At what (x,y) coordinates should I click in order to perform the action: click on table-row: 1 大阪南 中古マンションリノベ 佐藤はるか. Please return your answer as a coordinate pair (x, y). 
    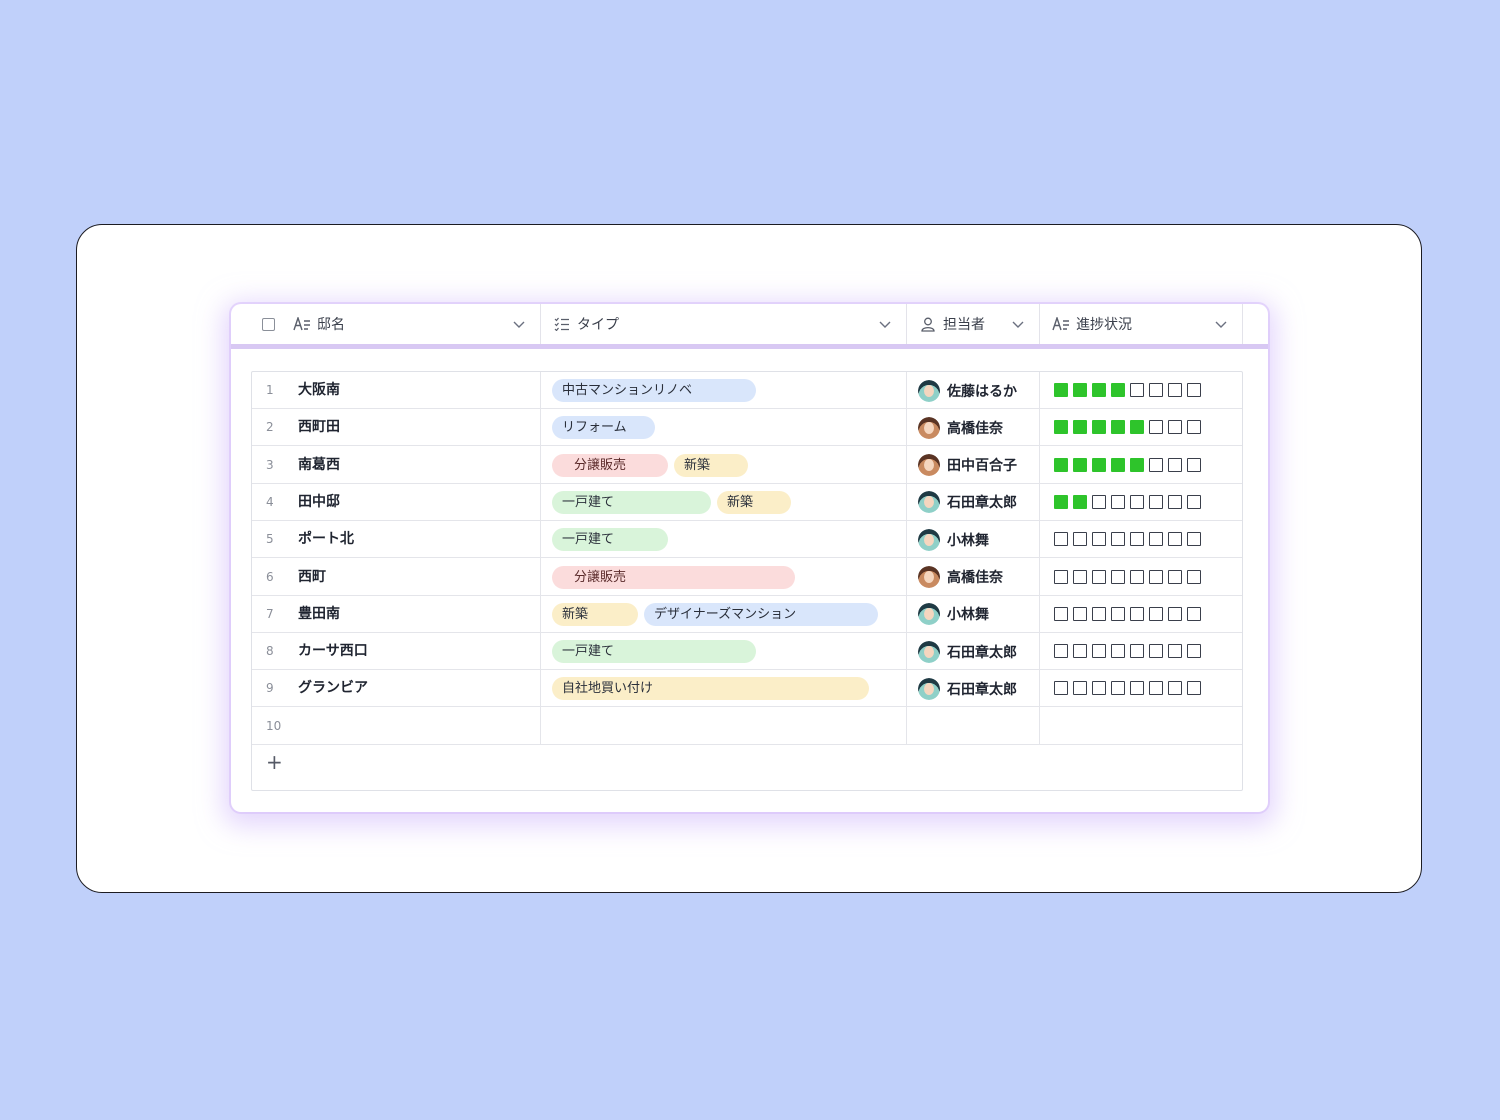
    Looking at the image, I should click on (747, 390).